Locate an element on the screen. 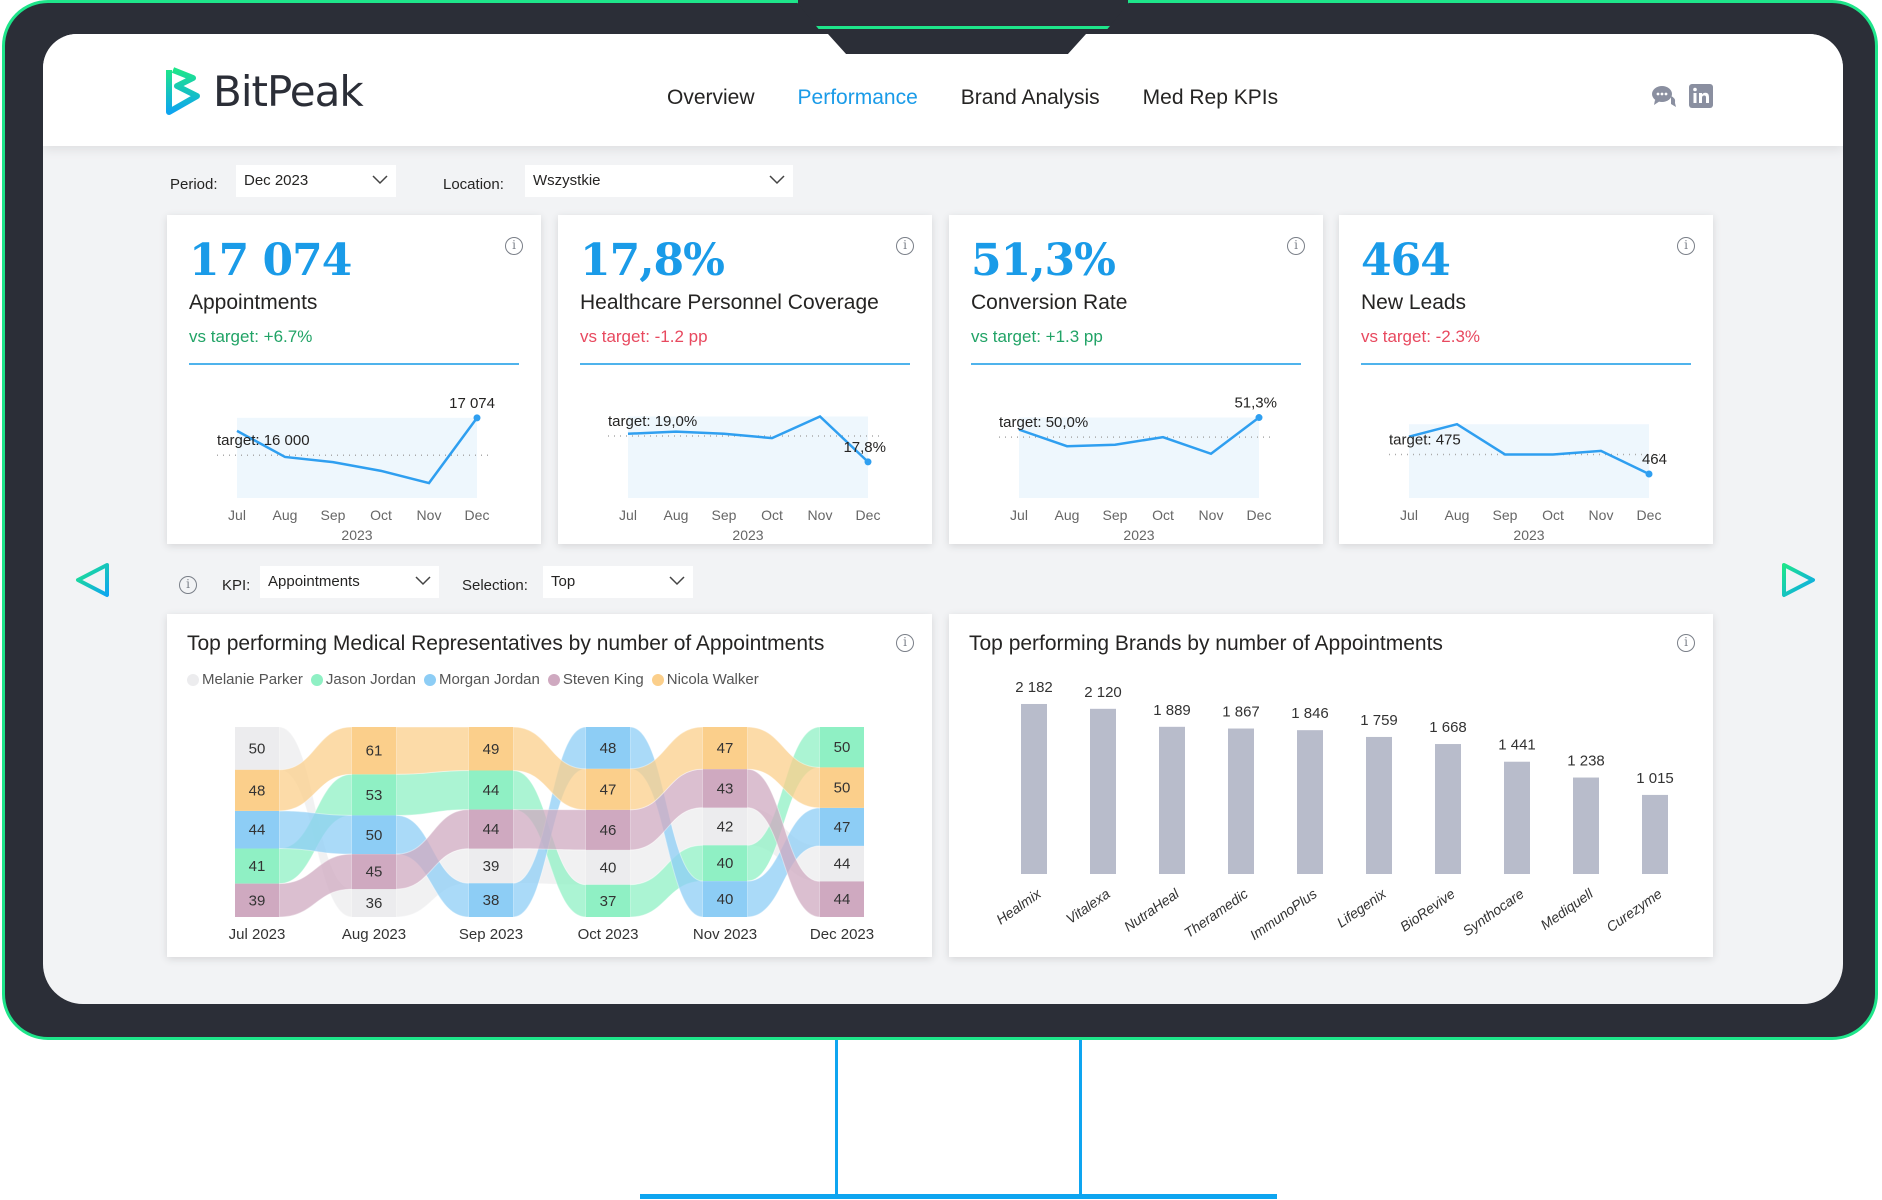 The height and width of the screenshot is (1200, 1882). brand-name: BitPeak is located at coordinates (288, 91).